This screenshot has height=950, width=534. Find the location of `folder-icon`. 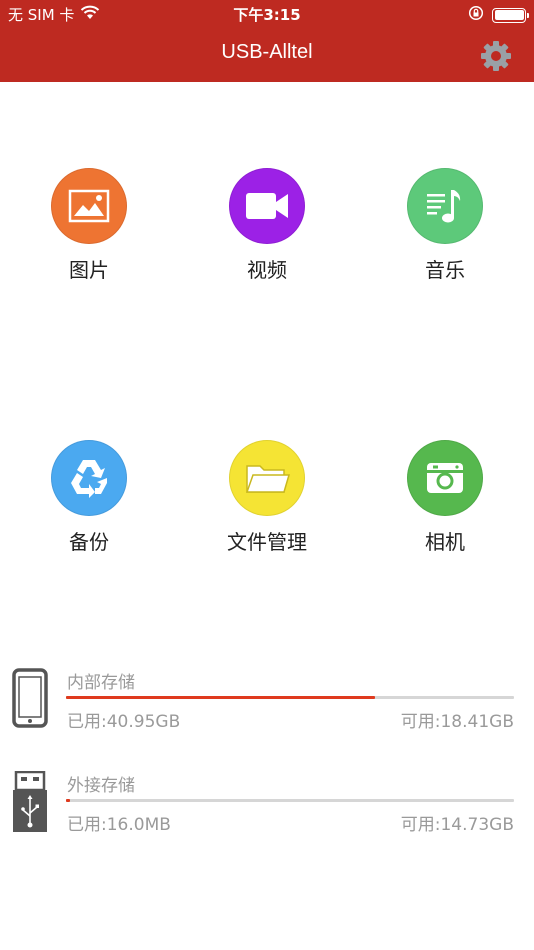

folder-icon is located at coordinates (267, 479).